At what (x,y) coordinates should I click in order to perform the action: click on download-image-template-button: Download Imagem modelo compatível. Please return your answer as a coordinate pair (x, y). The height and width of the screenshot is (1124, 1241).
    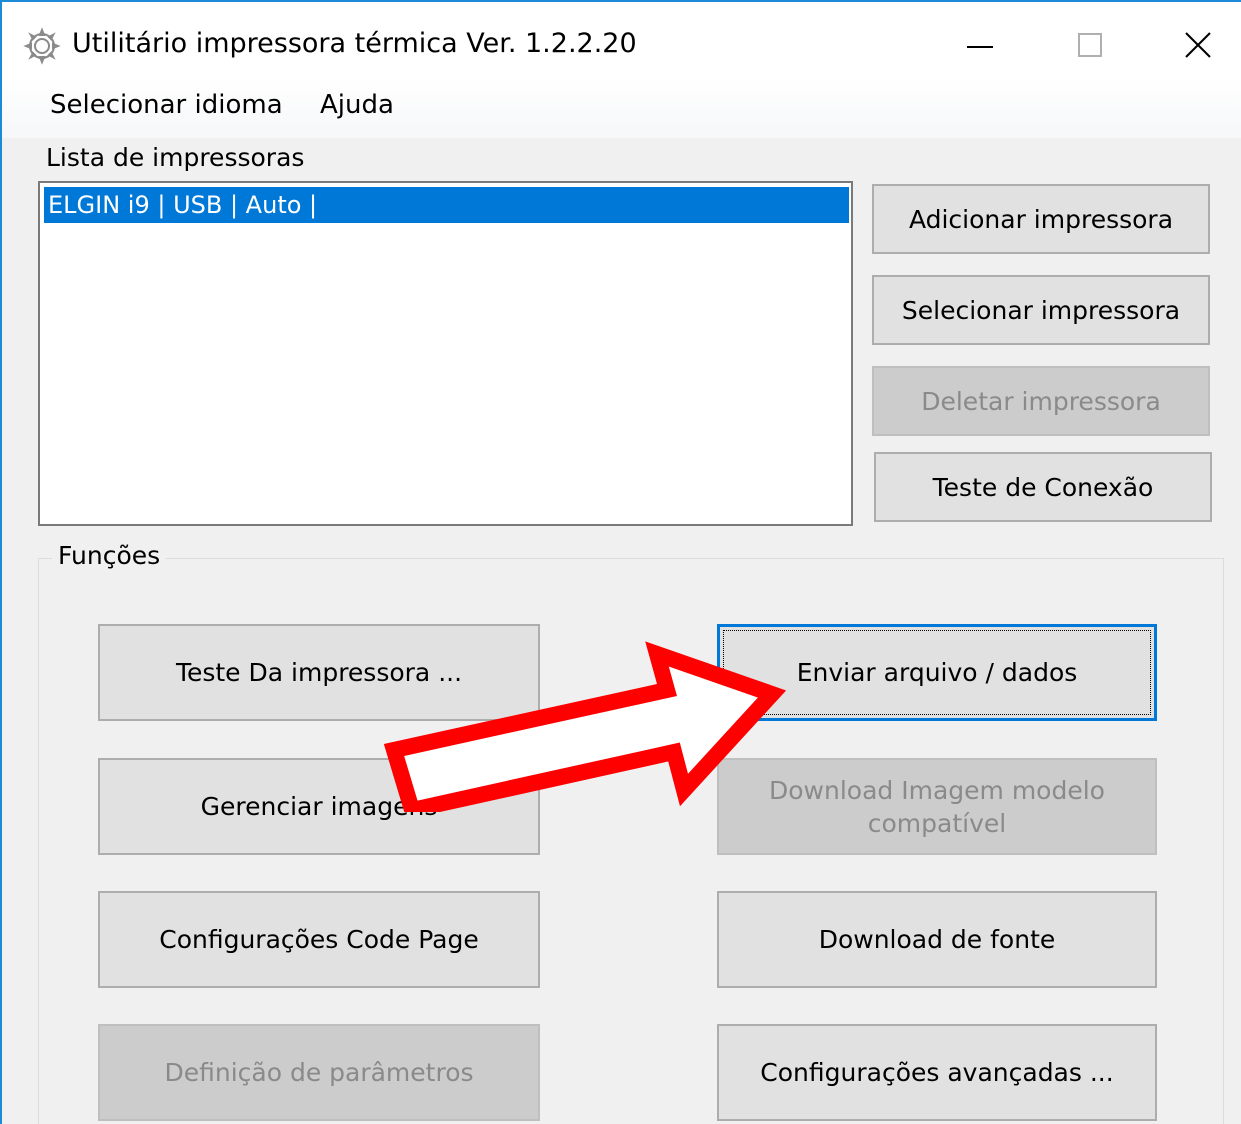
    Looking at the image, I should click on (937, 806).